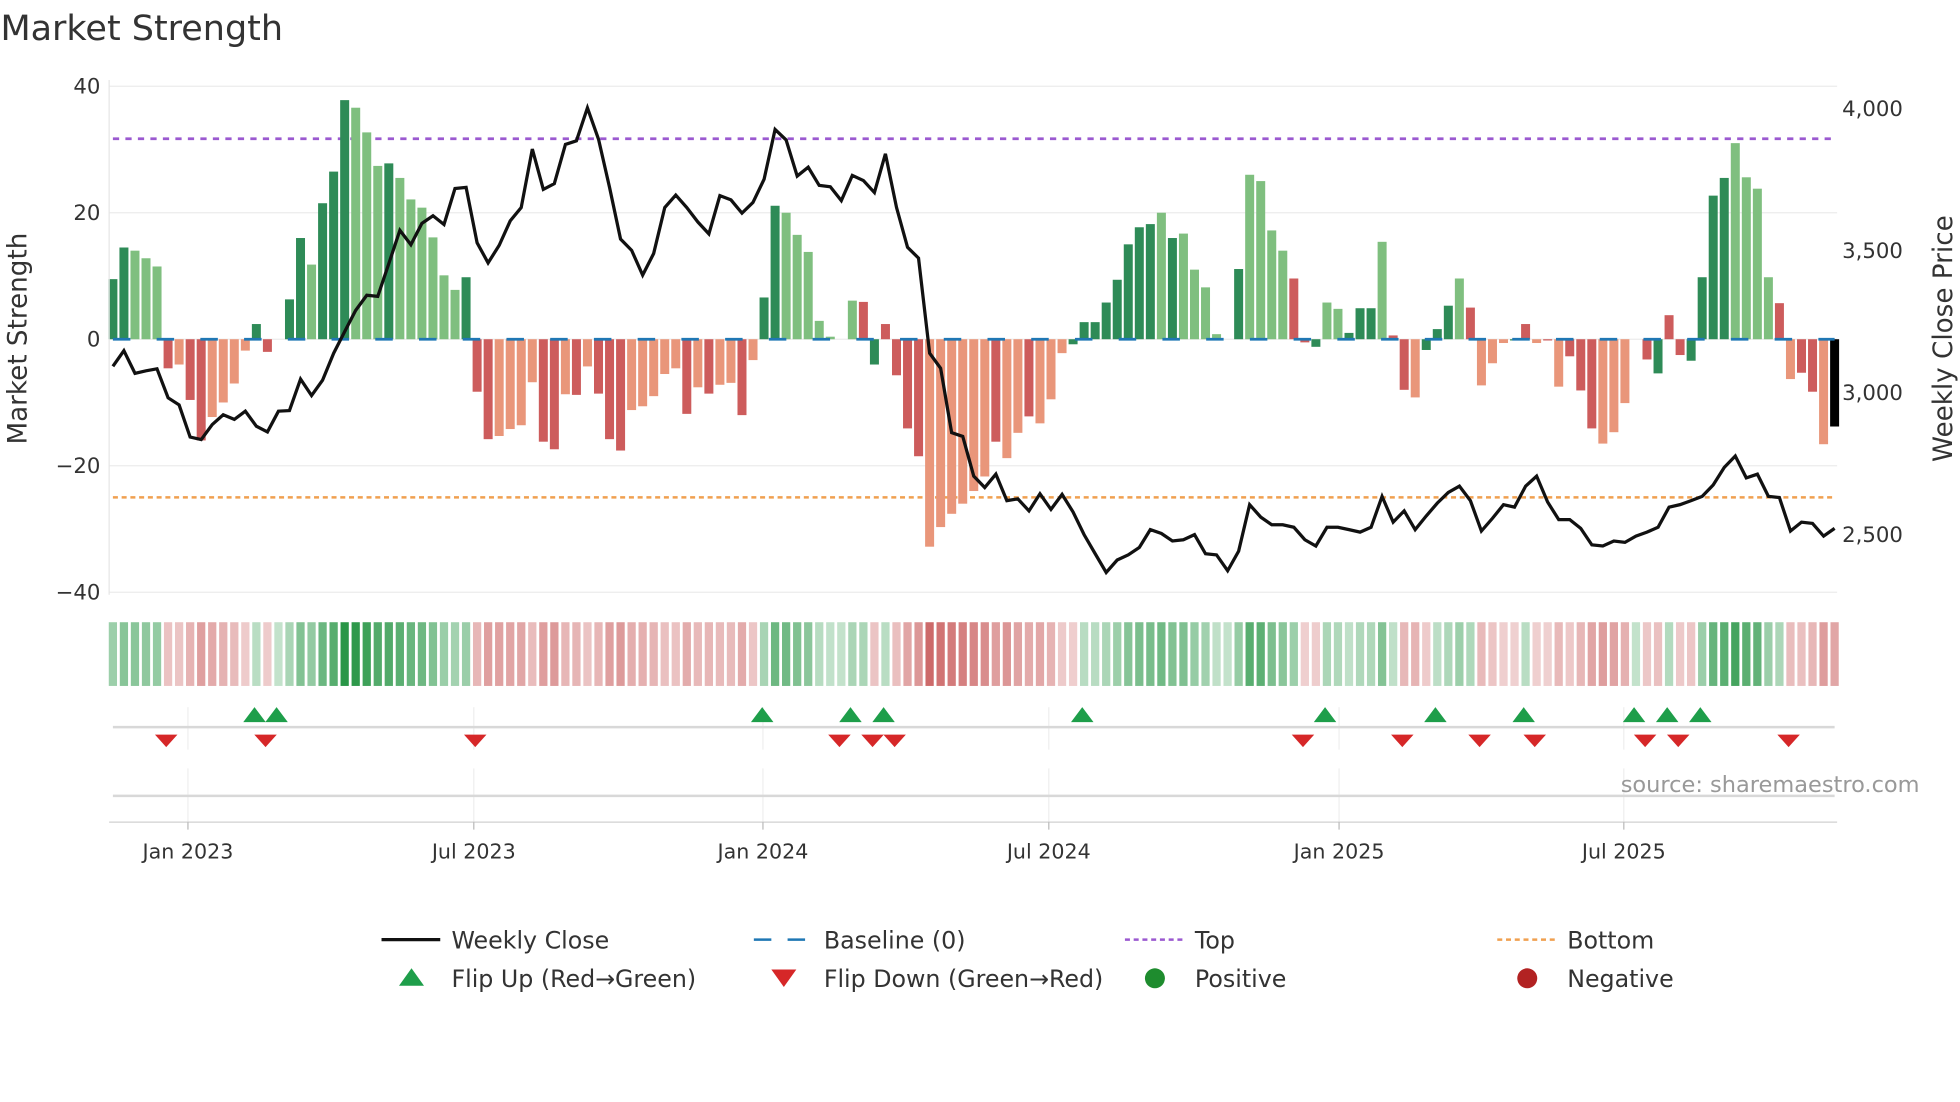 The height and width of the screenshot is (1102, 1960). What do you see at coordinates (86, 213) in the screenshot?
I see `y-tick-label: 20` at bounding box center [86, 213].